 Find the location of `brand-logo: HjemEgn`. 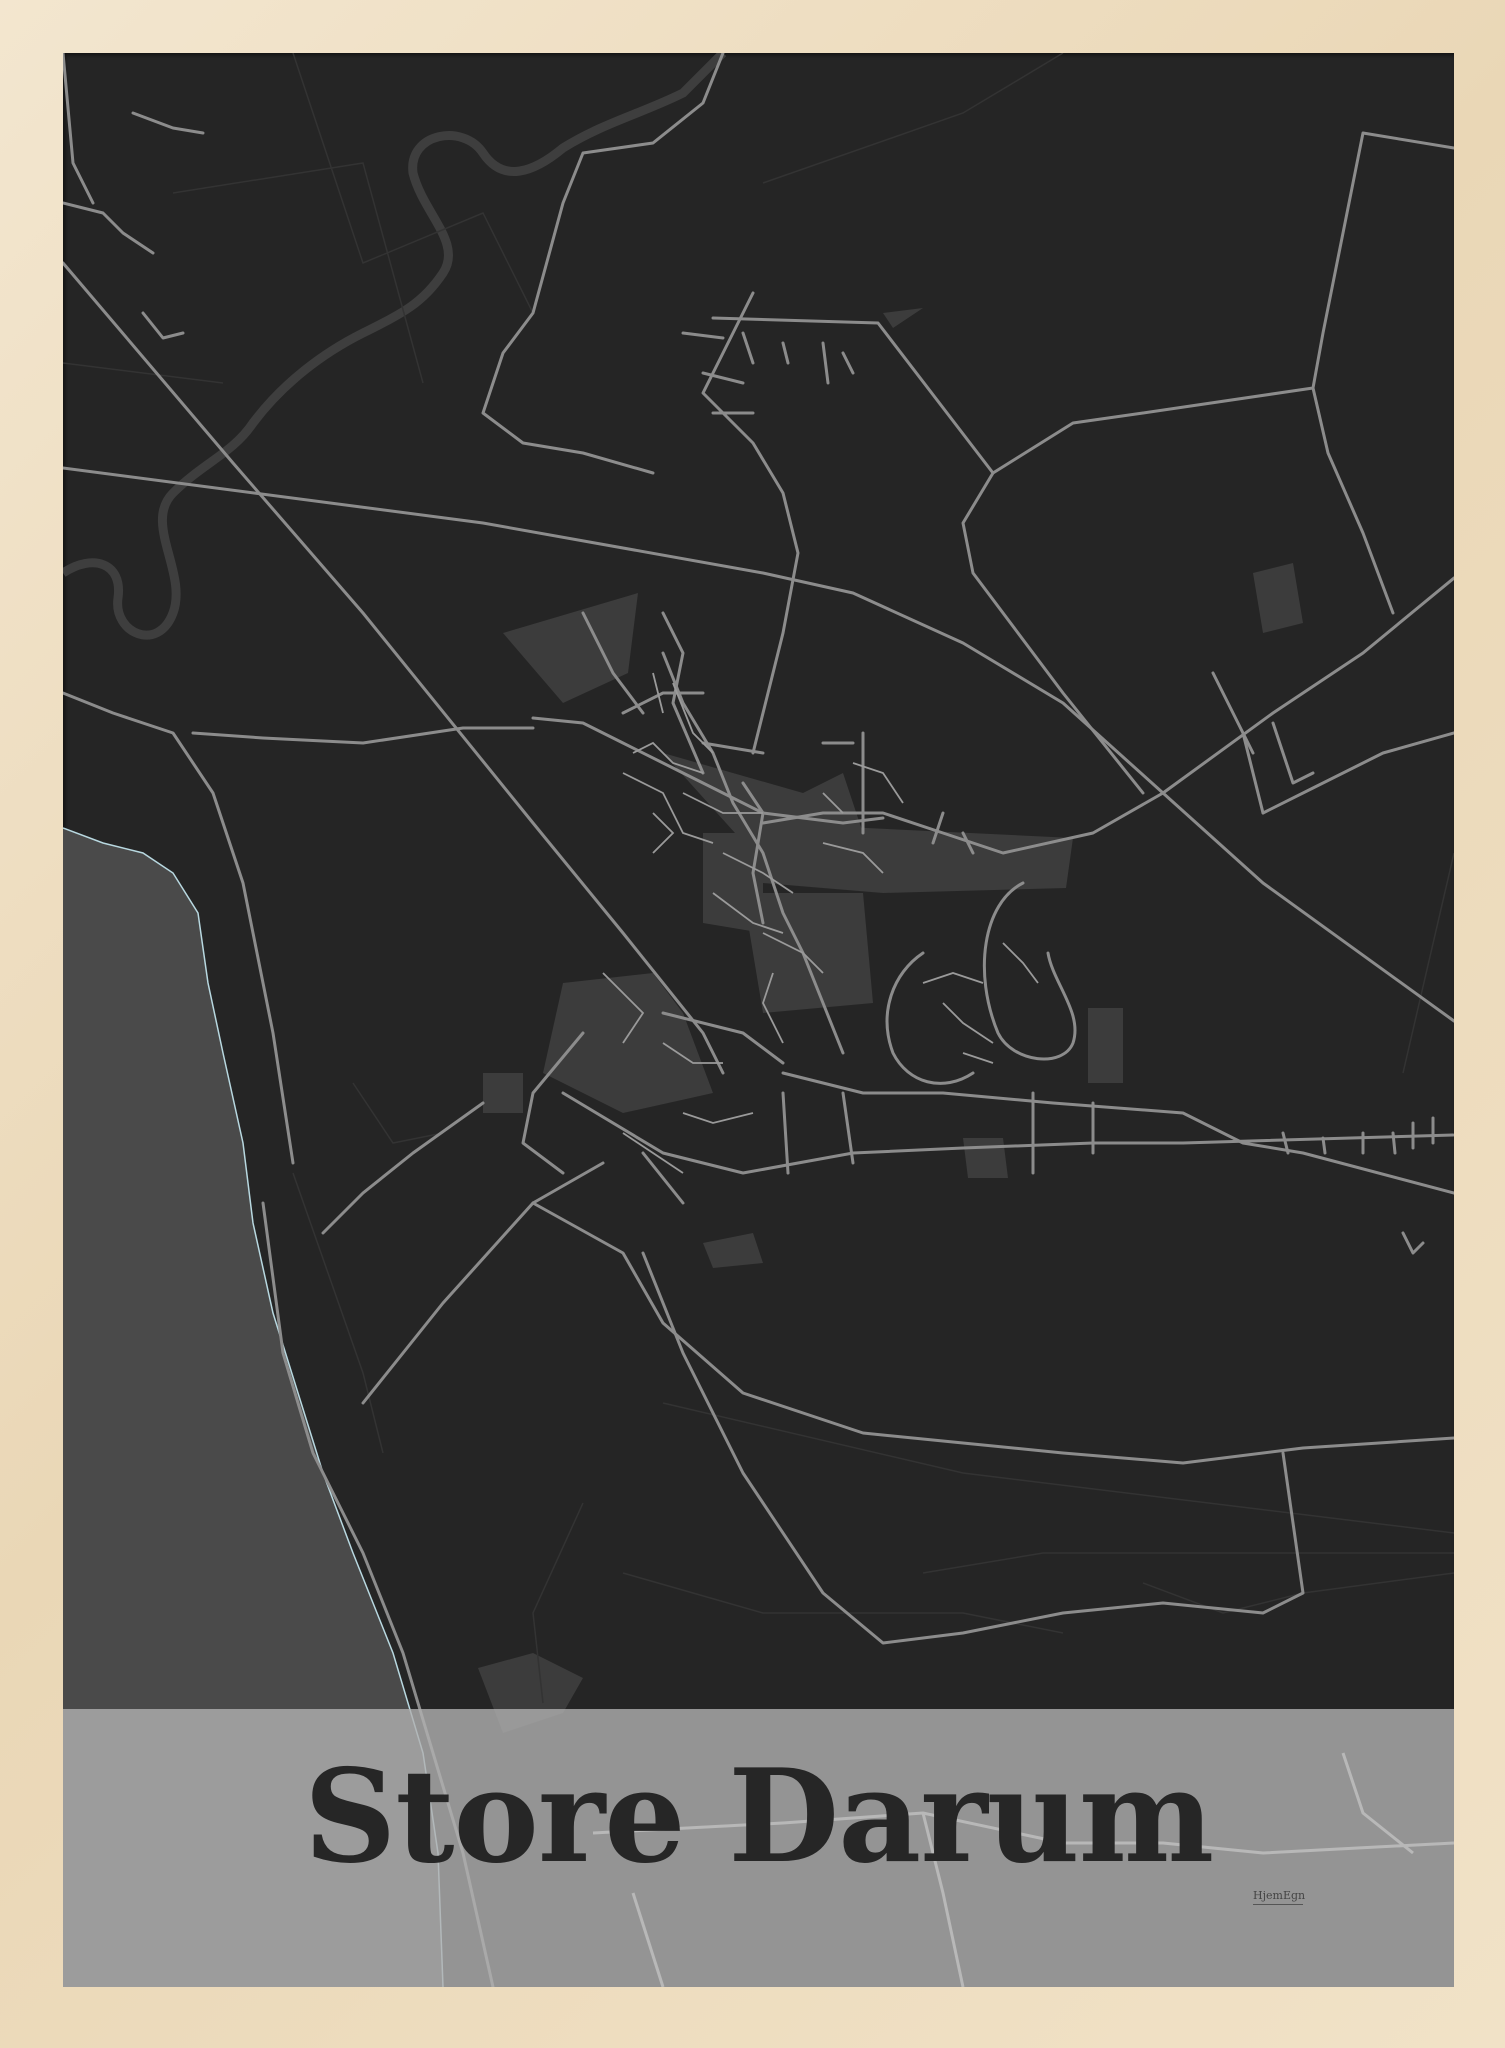

brand-logo: HjemEgn is located at coordinates (1279, 1895).